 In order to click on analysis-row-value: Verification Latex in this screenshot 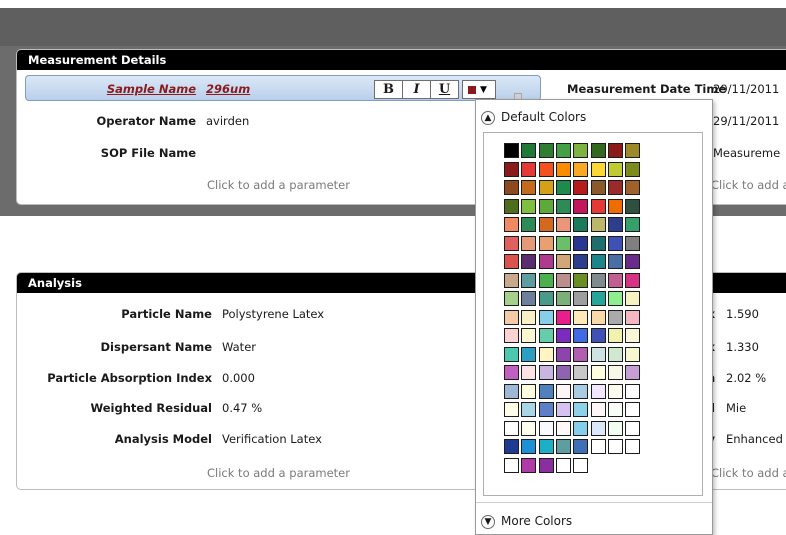, I will do `click(272, 439)`.